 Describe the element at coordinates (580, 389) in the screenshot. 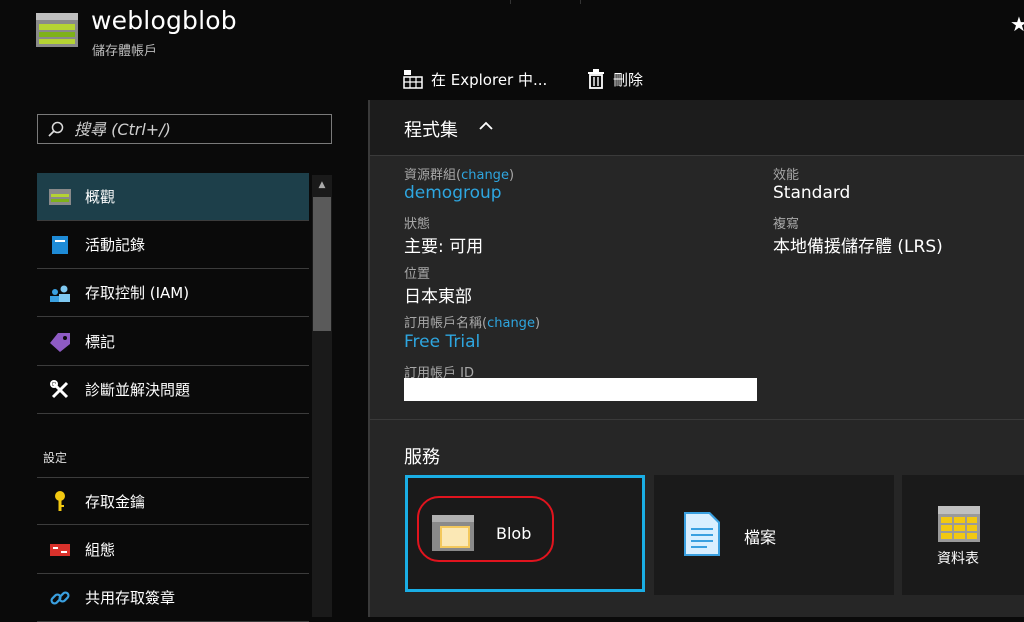

I see `subscription-id-redacted` at that location.